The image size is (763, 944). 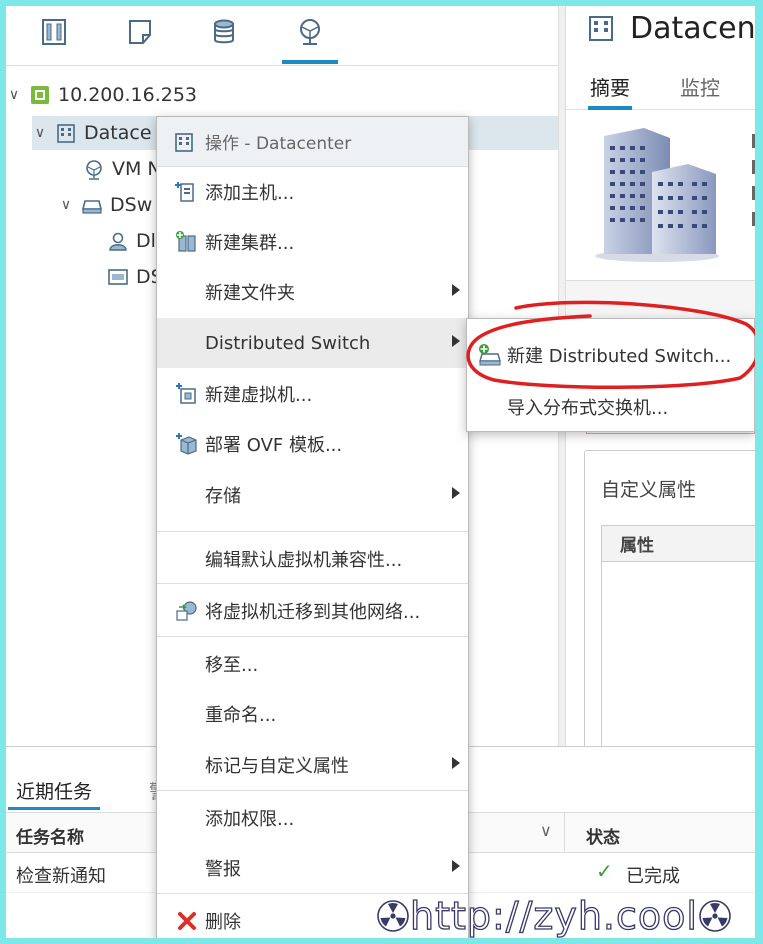 I want to click on menu-item-label: 标记与自定义属性, so click(x=277, y=766).